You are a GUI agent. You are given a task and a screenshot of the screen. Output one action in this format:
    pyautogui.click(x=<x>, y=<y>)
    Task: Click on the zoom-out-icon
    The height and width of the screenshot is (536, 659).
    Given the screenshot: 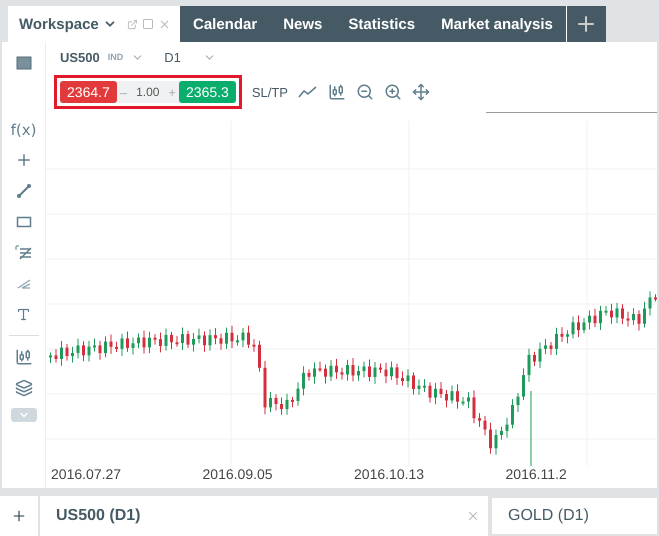 What is the action you would take?
    pyautogui.click(x=365, y=92)
    